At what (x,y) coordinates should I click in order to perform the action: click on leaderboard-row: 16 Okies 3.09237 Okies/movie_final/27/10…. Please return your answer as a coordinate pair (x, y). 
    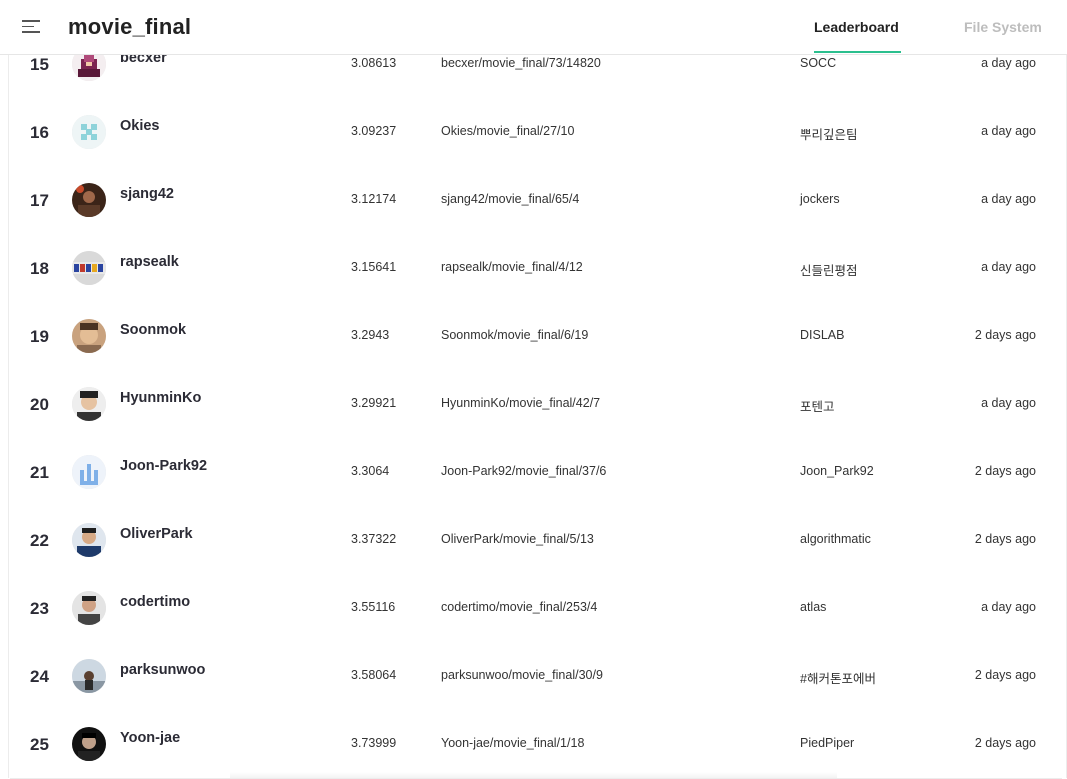
    Looking at the image, I should click on (536, 132).